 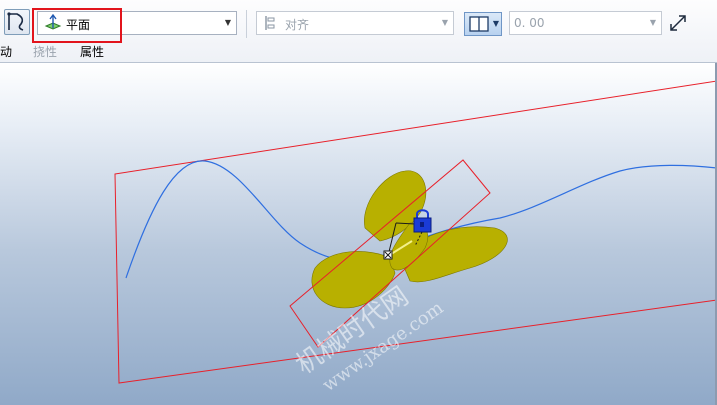 I want to click on flip-direction-button, so click(x=678, y=23).